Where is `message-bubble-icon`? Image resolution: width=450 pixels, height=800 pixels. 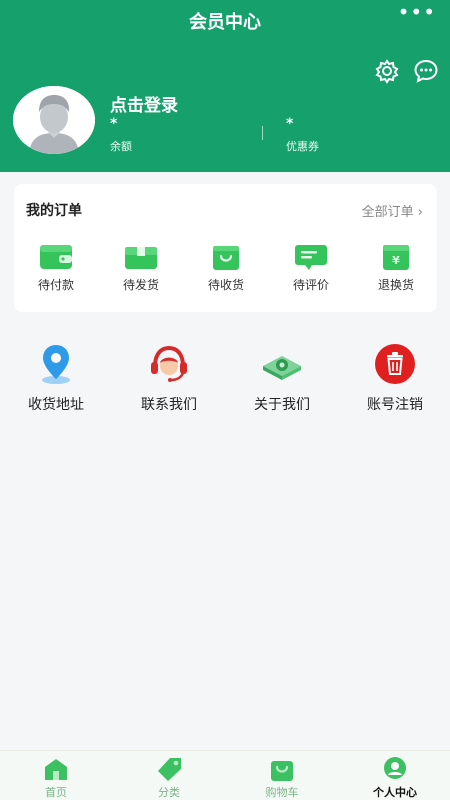
message-bubble-icon is located at coordinates (426, 71).